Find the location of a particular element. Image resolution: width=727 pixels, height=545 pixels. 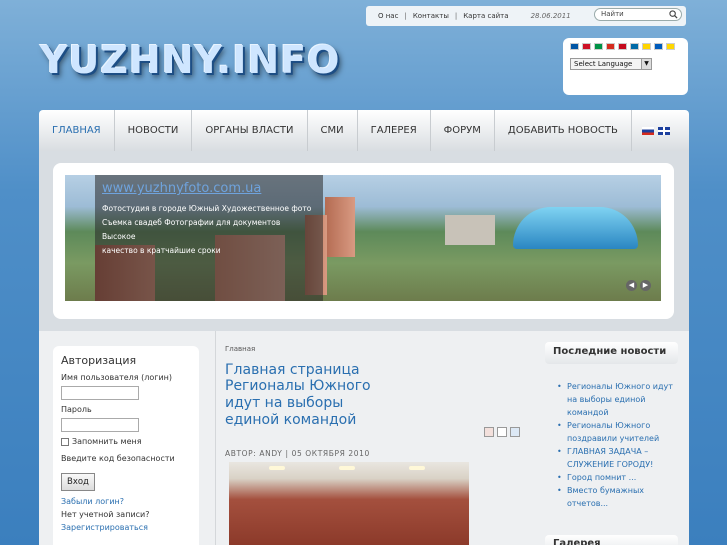

language-select-label: Select Language is located at coordinates (603, 64).